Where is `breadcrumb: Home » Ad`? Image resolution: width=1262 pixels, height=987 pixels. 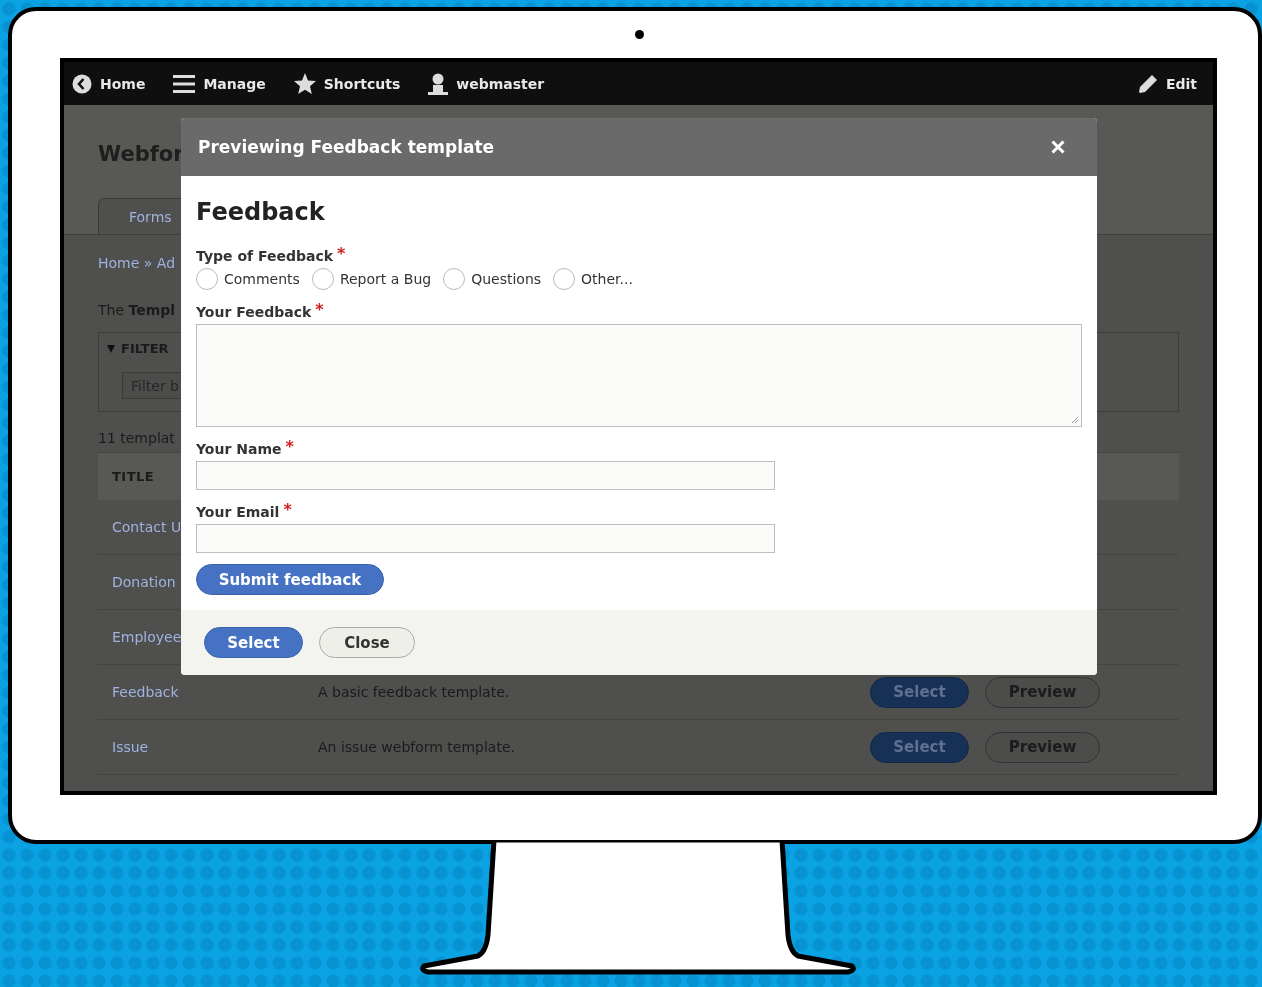 breadcrumb: Home » Ad is located at coordinates (137, 265).